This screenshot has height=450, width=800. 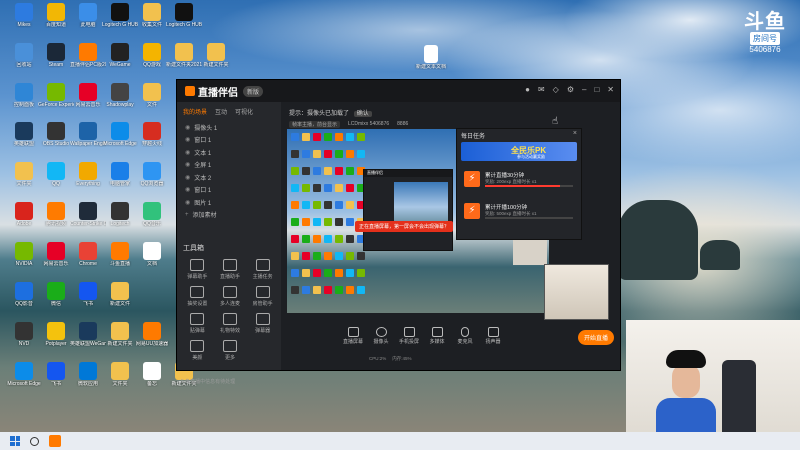 What do you see at coordinates (262, 323) in the screenshot?
I see `tool-danmu-box: 弹幕器` at bounding box center [262, 323].